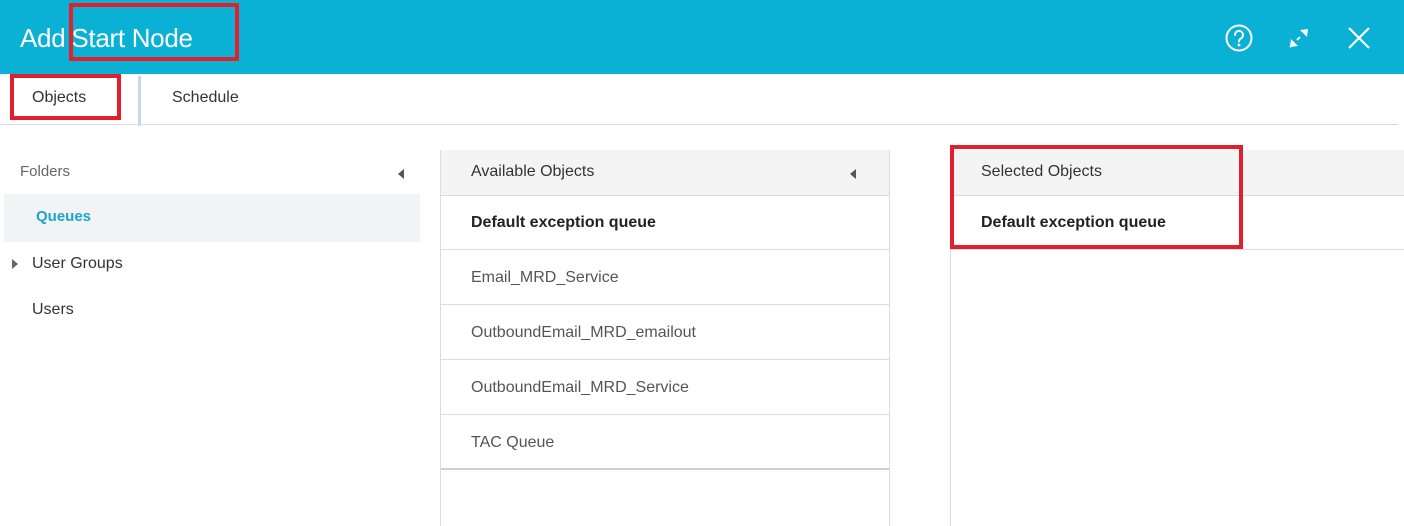  I want to click on objects-tab-highlight-box, so click(65, 97).